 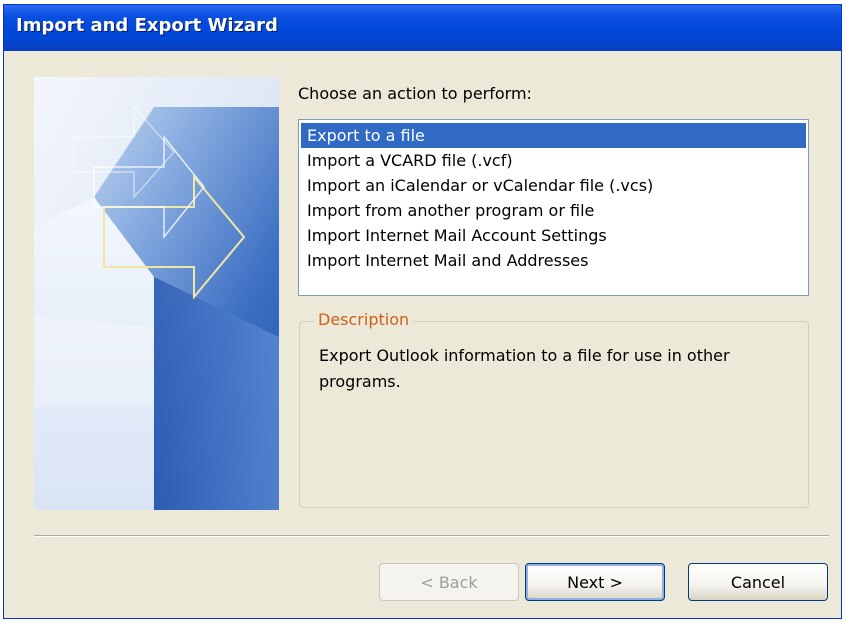 I want to click on button-separator-highlight, so click(x=431, y=536).